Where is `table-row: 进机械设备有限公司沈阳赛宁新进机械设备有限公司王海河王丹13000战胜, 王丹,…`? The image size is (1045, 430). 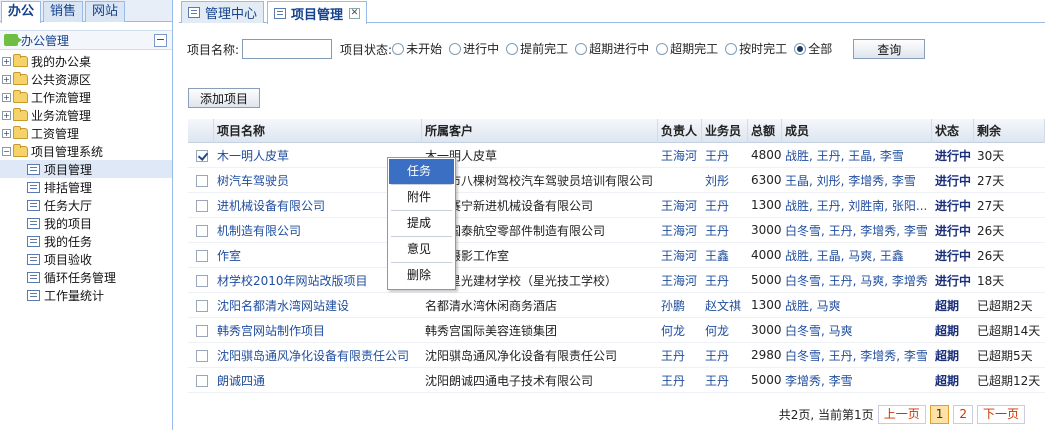 table-row: 进机械设备有限公司沈阳赛宁新进机械设备有限公司王海河王丹13000战胜, 王丹,… is located at coordinates (616, 205).